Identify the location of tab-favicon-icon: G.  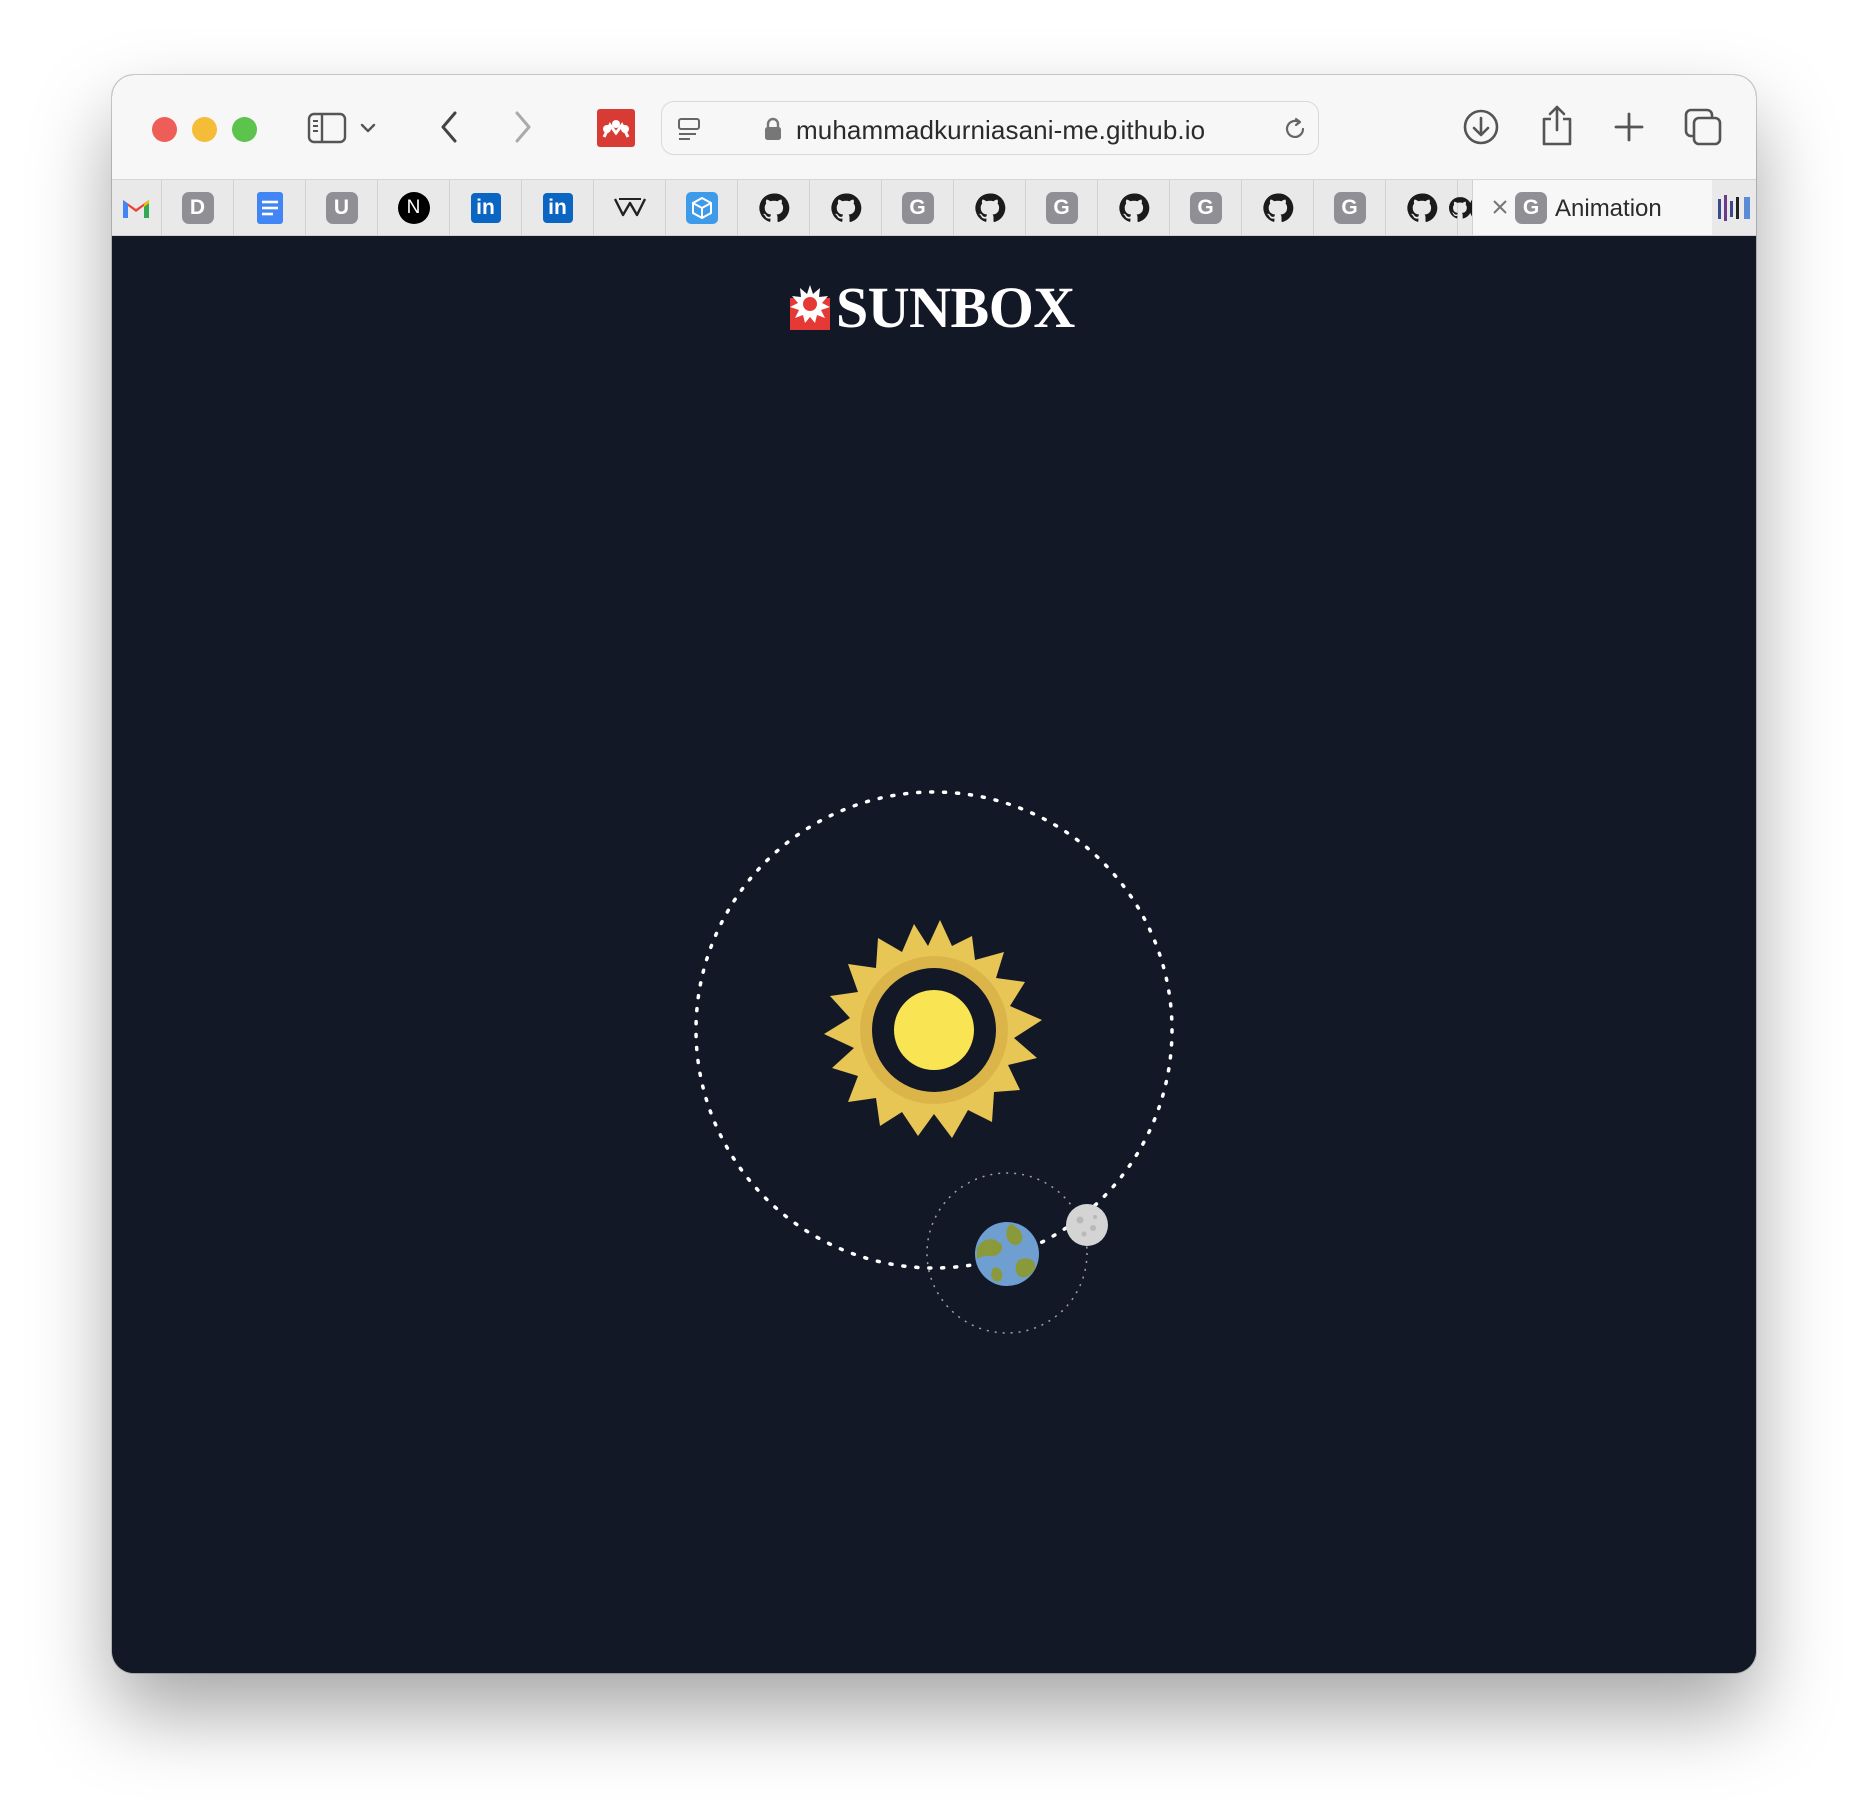
(1531, 208).